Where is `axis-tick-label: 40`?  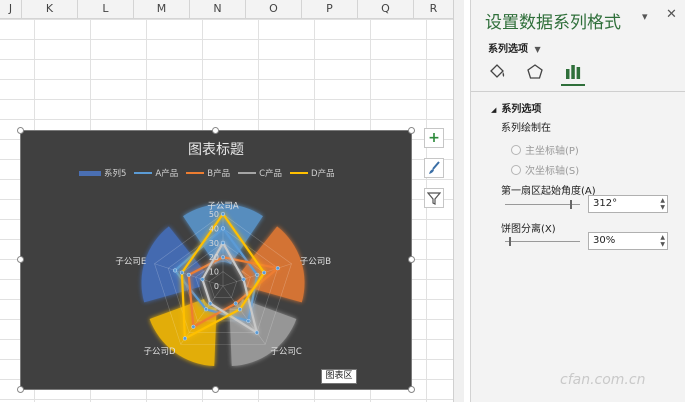
axis-tick-label: 40 is located at coordinates (214, 228).